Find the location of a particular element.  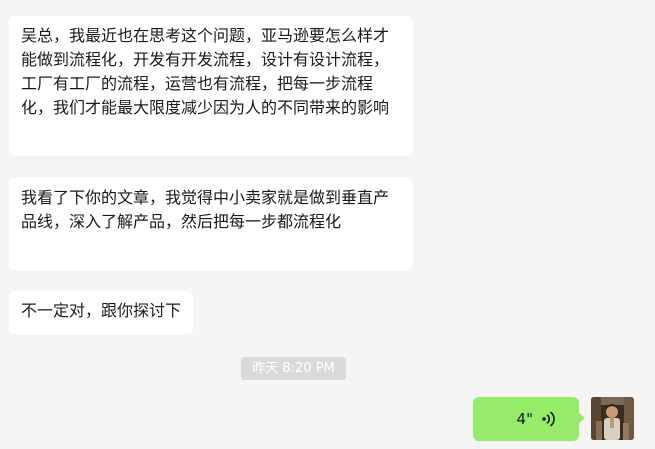

message-bubble: 不一定对，跟你探讨下 is located at coordinates (101, 312).